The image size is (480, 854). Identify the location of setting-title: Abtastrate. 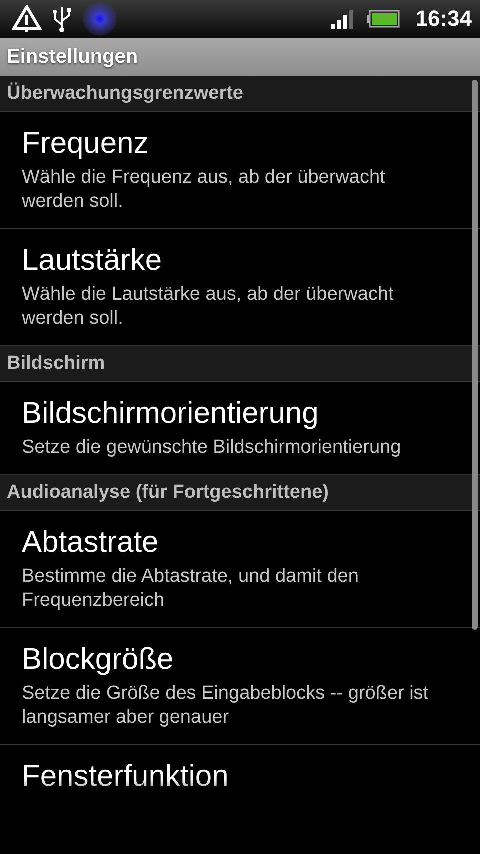
(91, 543).